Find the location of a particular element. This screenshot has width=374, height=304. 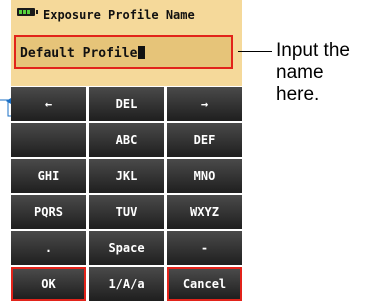

mno-key: MNO is located at coordinates (204, 176).